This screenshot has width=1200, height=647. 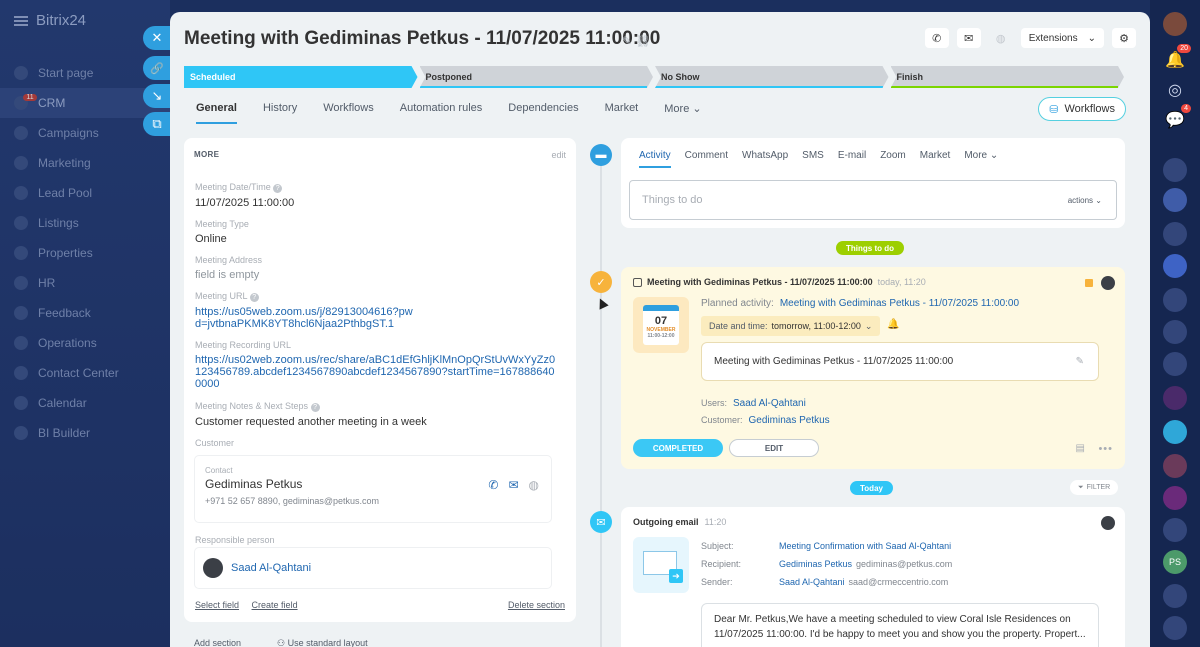 What do you see at coordinates (1089, 283) in the screenshot?
I see `flag-icon` at bounding box center [1089, 283].